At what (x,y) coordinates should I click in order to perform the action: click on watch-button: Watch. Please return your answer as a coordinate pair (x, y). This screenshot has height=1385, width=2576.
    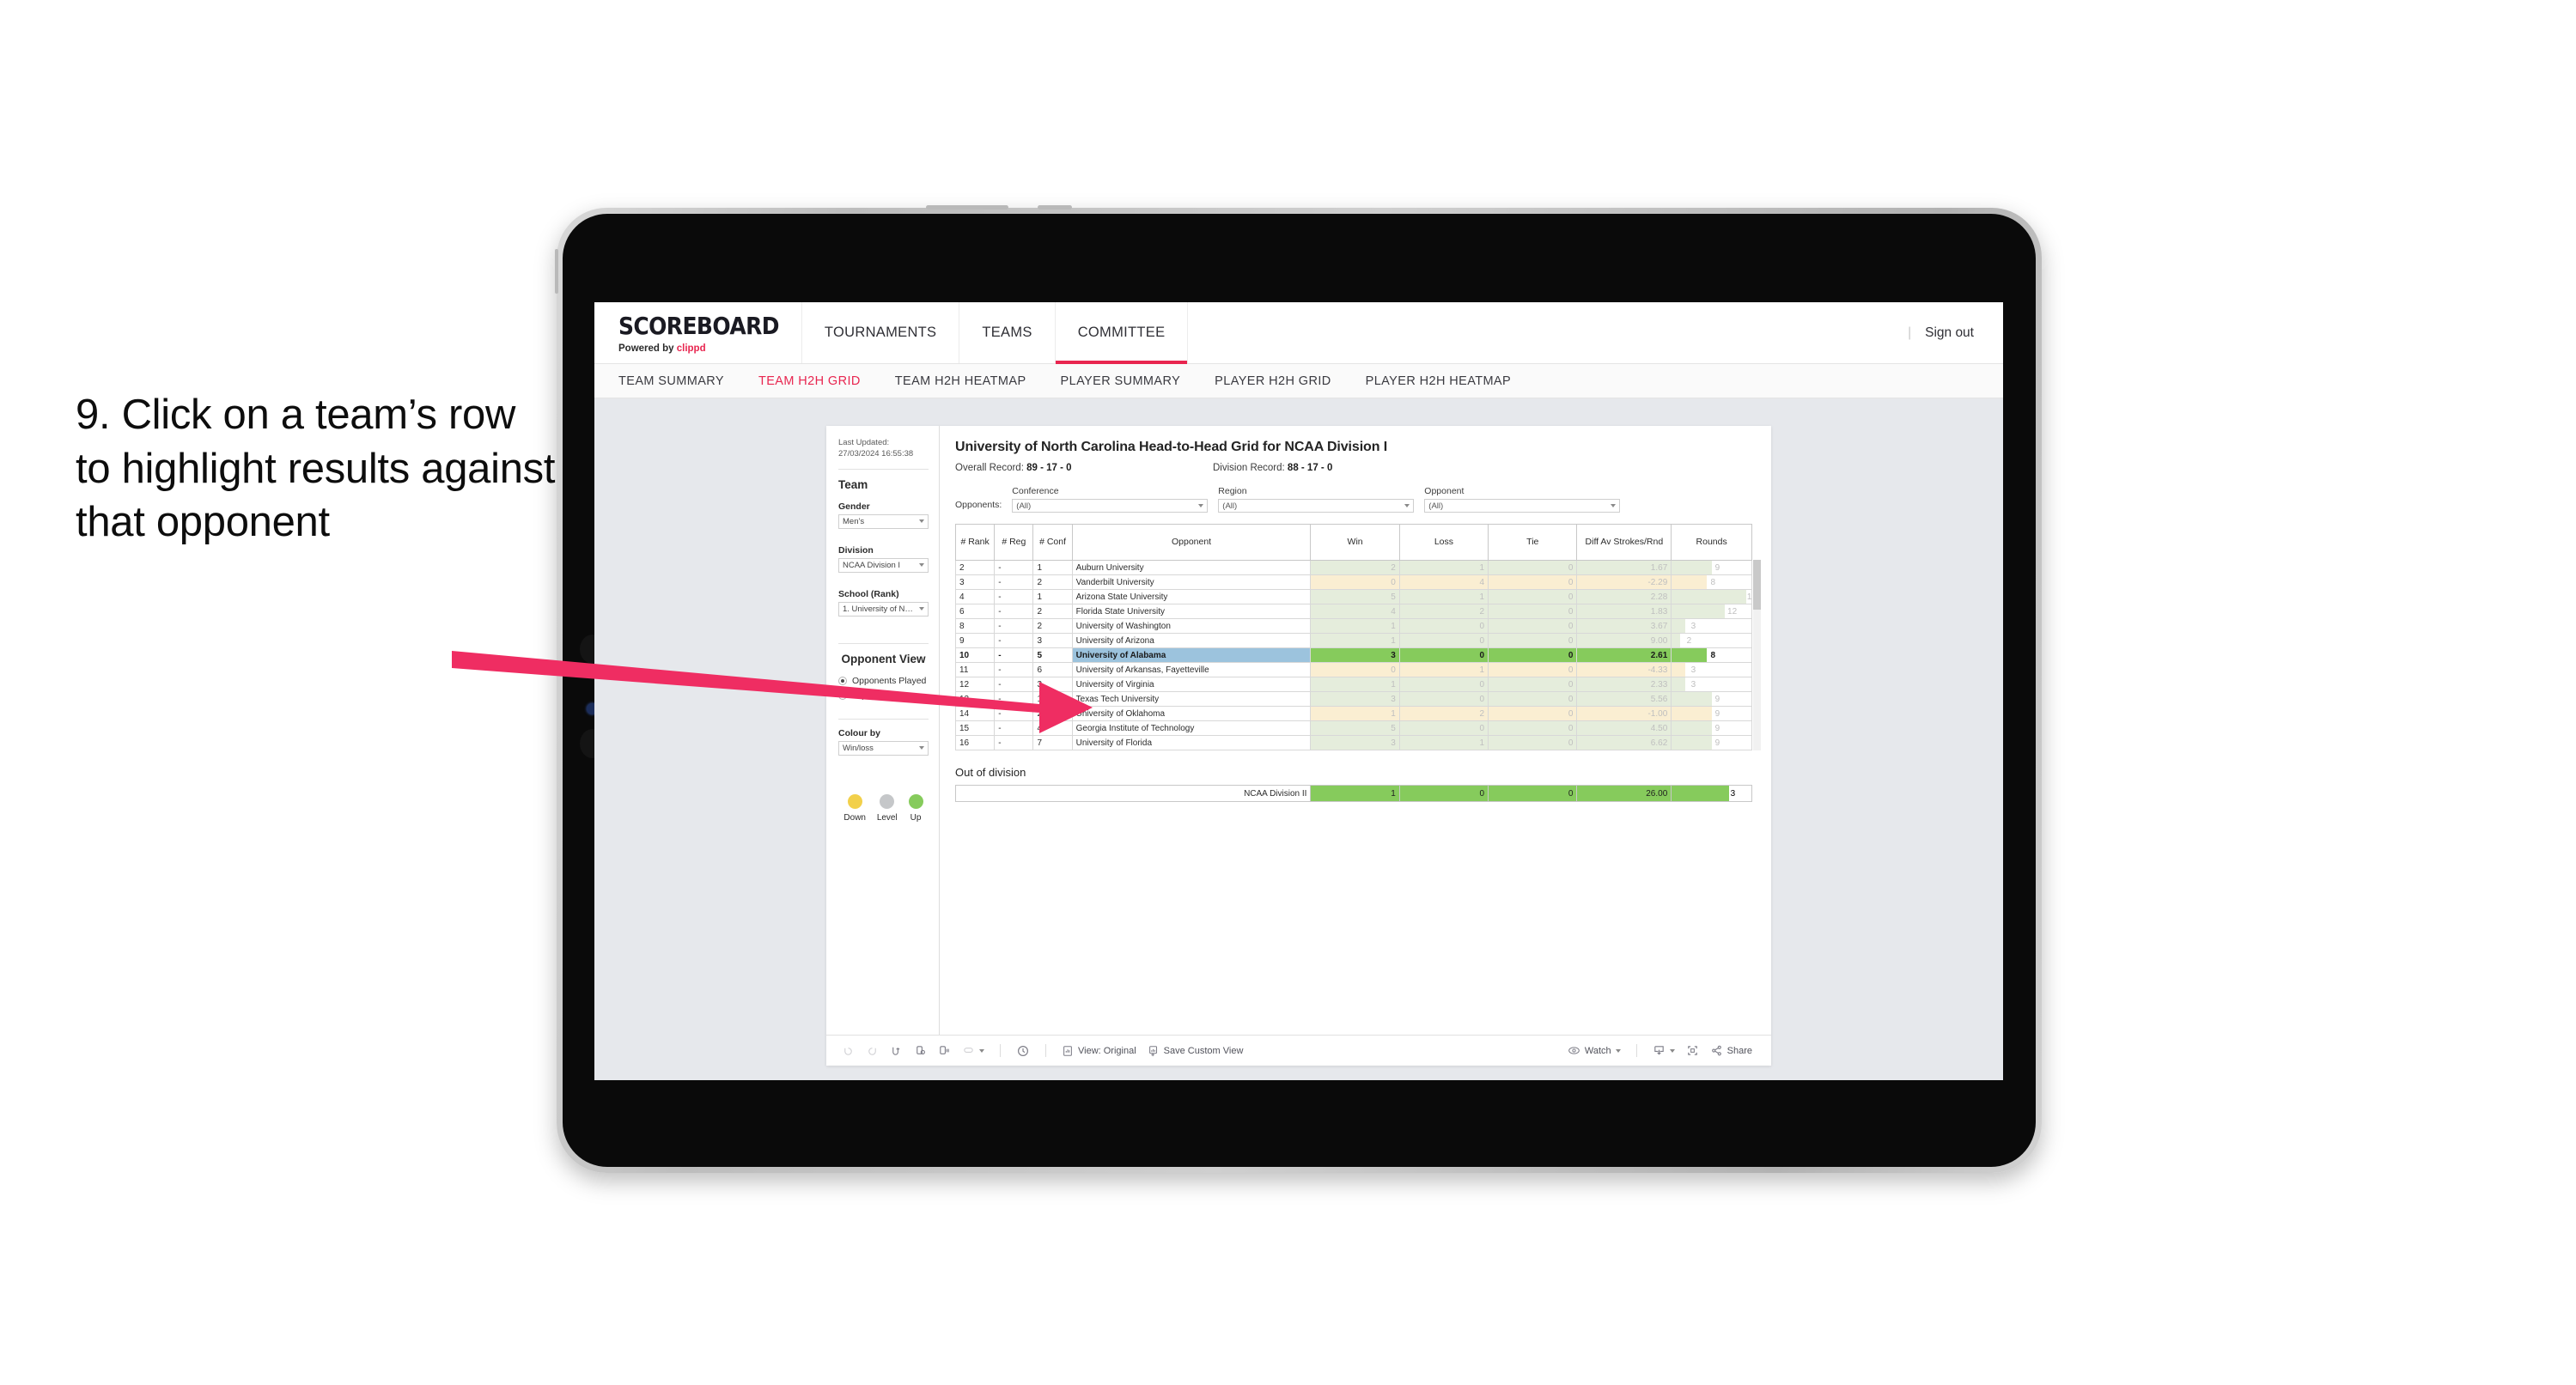
    Looking at the image, I should click on (1594, 1050).